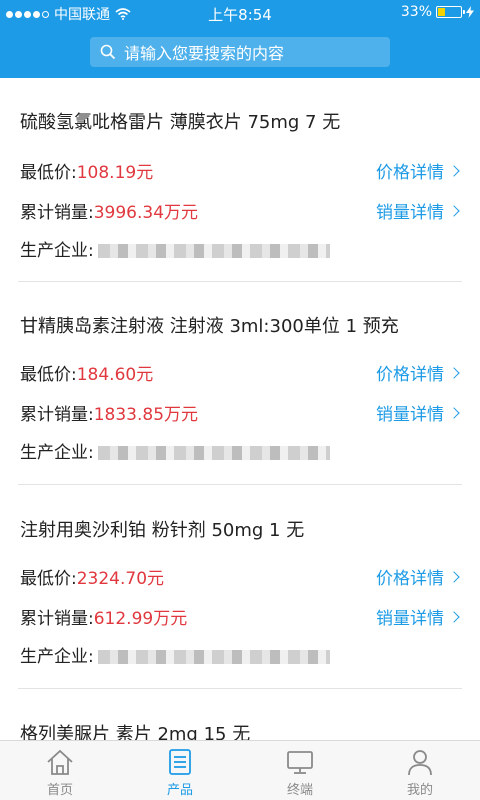  What do you see at coordinates (60, 762) in the screenshot?
I see `home-icon` at bounding box center [60, 762].